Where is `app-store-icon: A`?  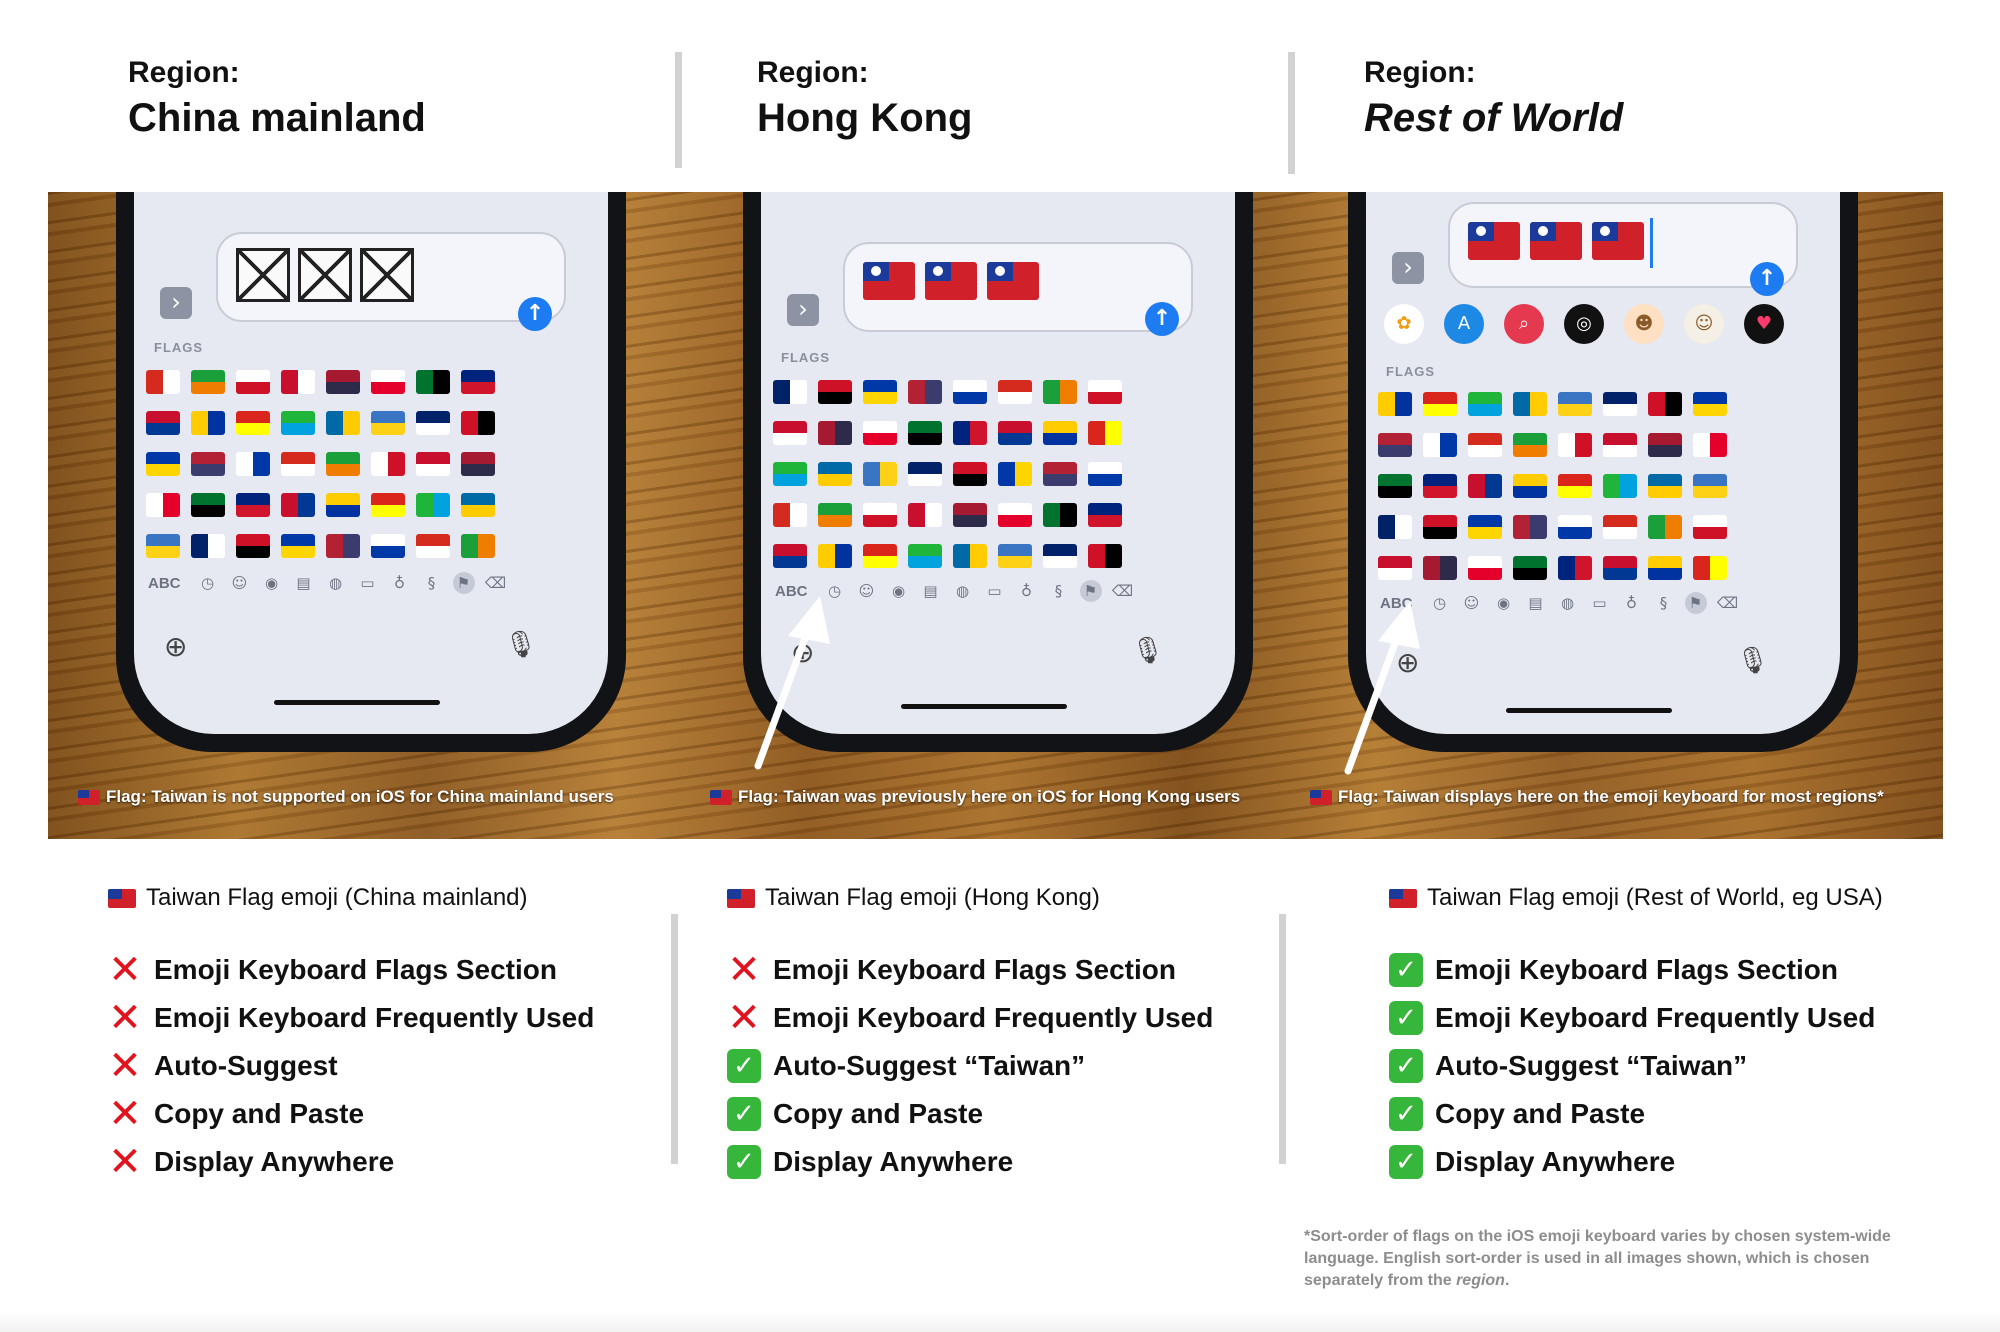 app-store-icon: A is located at coordinates (1464, 324).